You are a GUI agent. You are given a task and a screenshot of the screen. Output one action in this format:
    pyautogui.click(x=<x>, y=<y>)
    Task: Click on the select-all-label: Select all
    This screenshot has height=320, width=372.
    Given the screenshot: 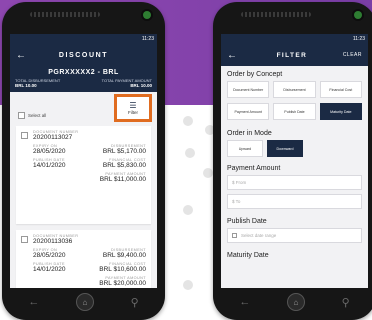 What is the action you would take?
    pyautogui.click(x=37, y=115)
    